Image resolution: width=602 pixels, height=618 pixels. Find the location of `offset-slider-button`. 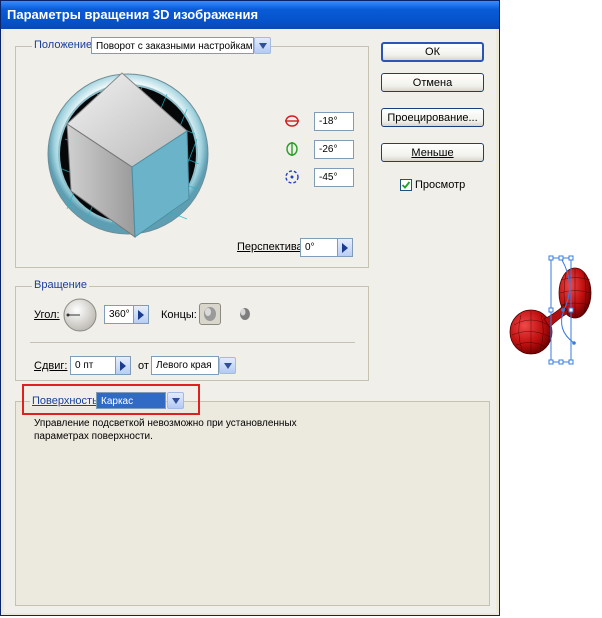

offset-slider-button is located at coordinates (123, 365).